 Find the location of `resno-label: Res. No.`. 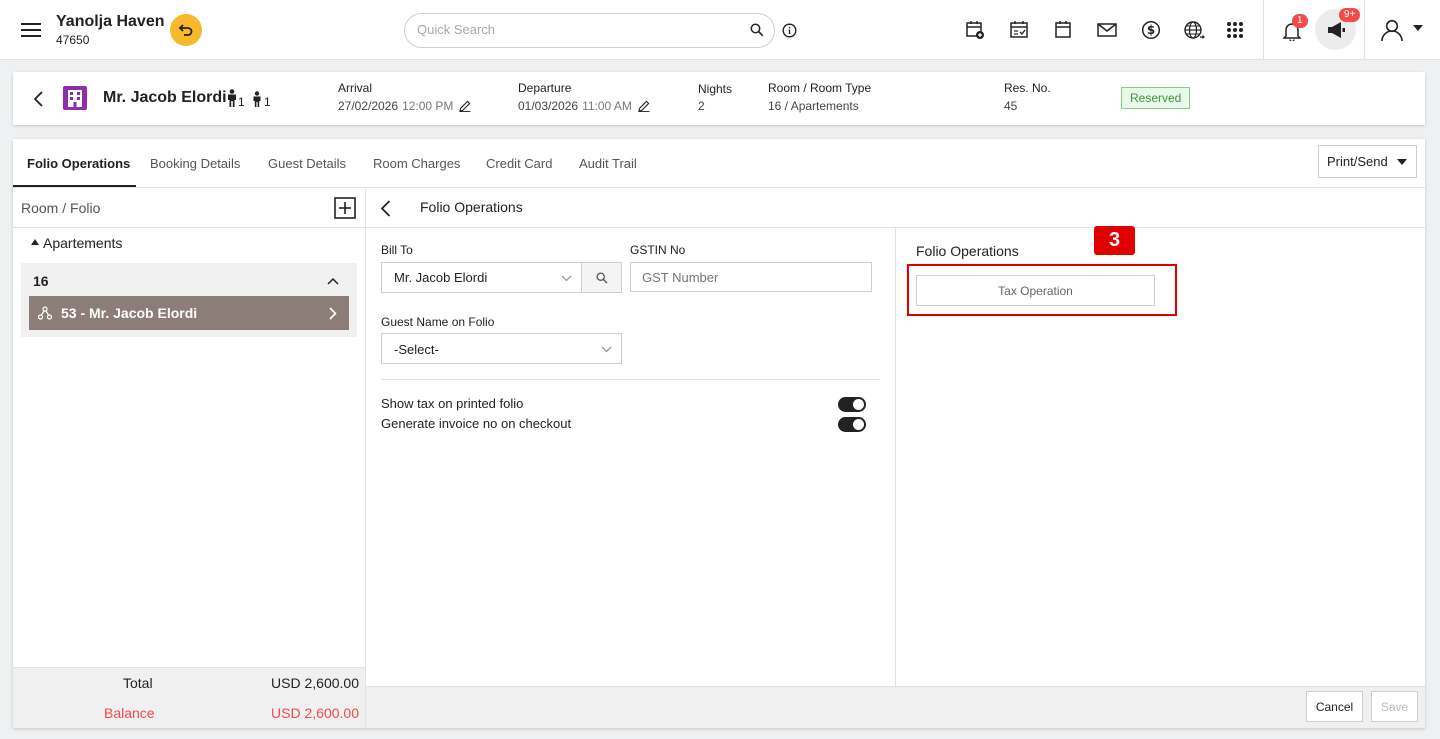

resno-label: Res. No. is located at coordinates (1027, 88).